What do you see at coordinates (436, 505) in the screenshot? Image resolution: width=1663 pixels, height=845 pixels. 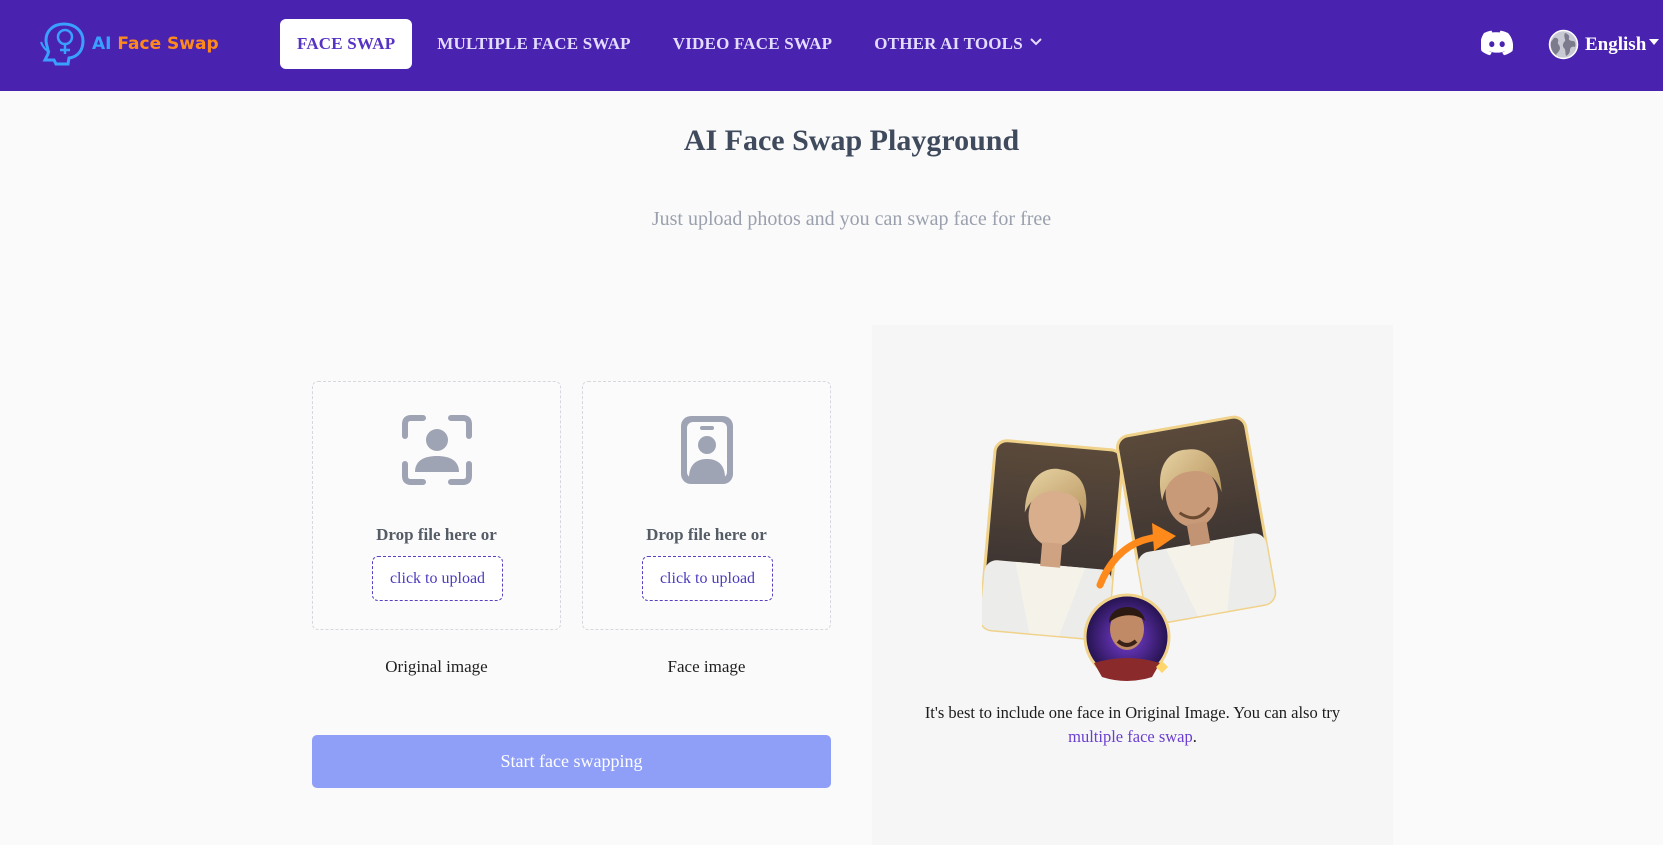 I see `original-image-dropzone: Drop file here or click to upload` at bounding box center [436, 505].